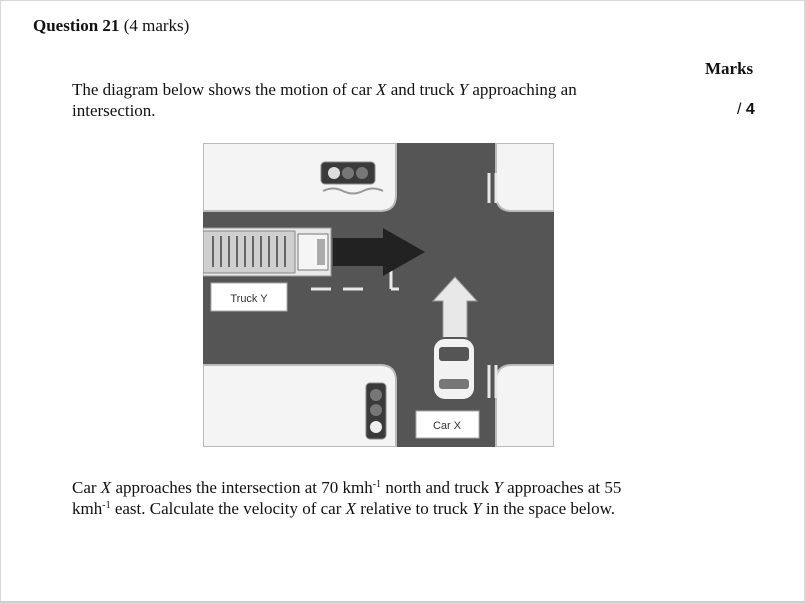 This screenshot has height=604, width=805. What do you see at coordinates (422, 89) in the screenshot?
I see `intro-text: and truck` at bounding box center [422, 89].